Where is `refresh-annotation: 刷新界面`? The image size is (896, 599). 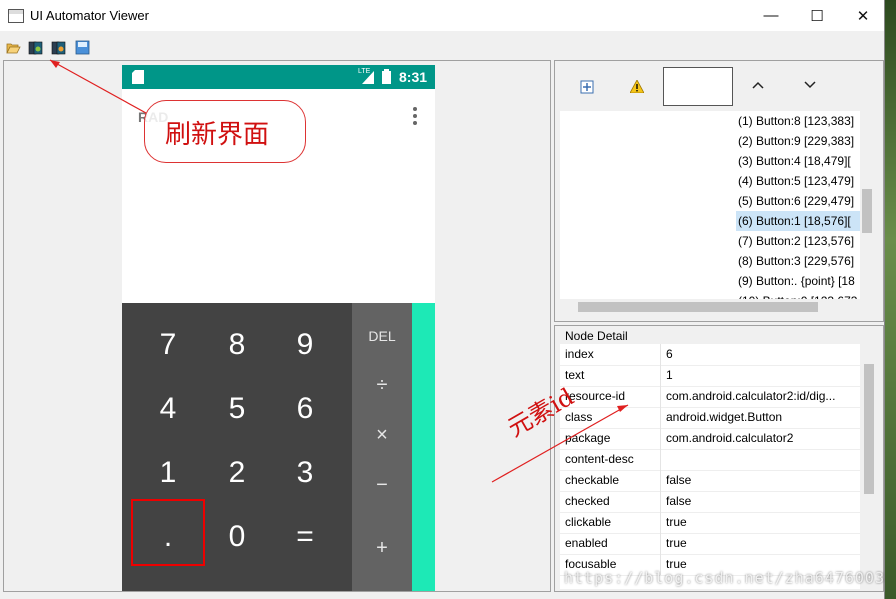
refresh-annotation: 刷新界面 is located at coordinates (225, 131).